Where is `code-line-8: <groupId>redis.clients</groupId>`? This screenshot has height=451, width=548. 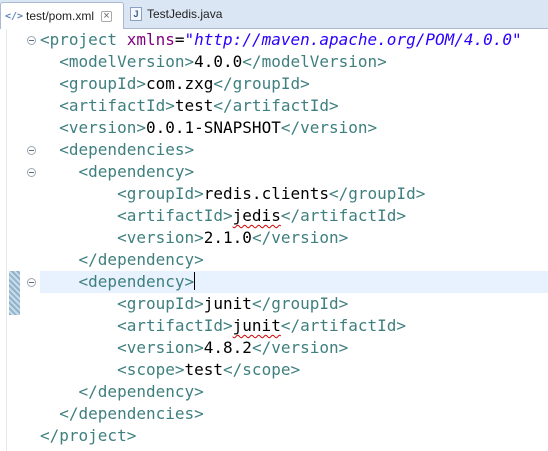
code-line-8: <groupId>redis.clients</groupId> is located at coordinates (271, 193).